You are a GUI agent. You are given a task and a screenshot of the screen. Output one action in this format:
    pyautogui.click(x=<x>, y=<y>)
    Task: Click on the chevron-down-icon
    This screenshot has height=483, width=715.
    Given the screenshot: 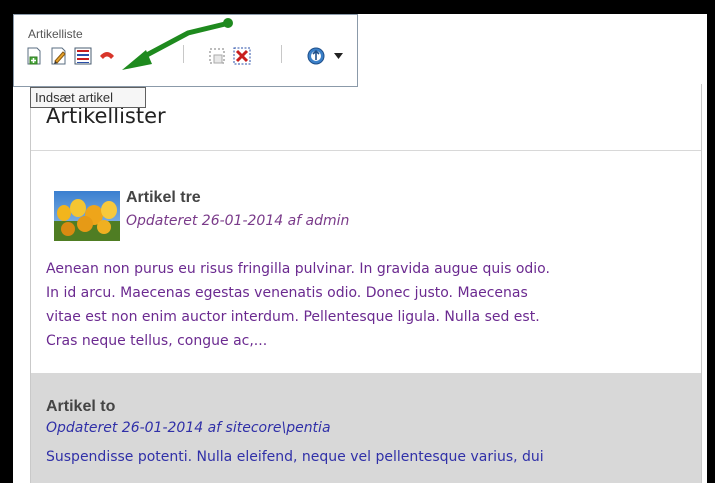 What is the action you would take?
    pyautogui.click(x=338, y=56)
    